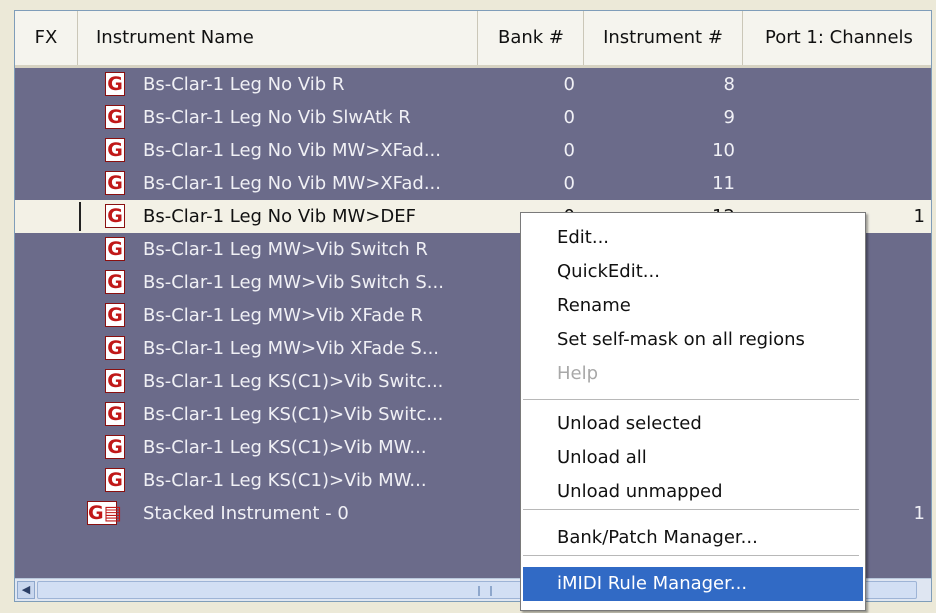  What do you see at coordinates (244, 84) in the screenshot?
I see `instrument-name: Bs-Clar-1 Leg No Vib R` at bounding box center [244, 84].